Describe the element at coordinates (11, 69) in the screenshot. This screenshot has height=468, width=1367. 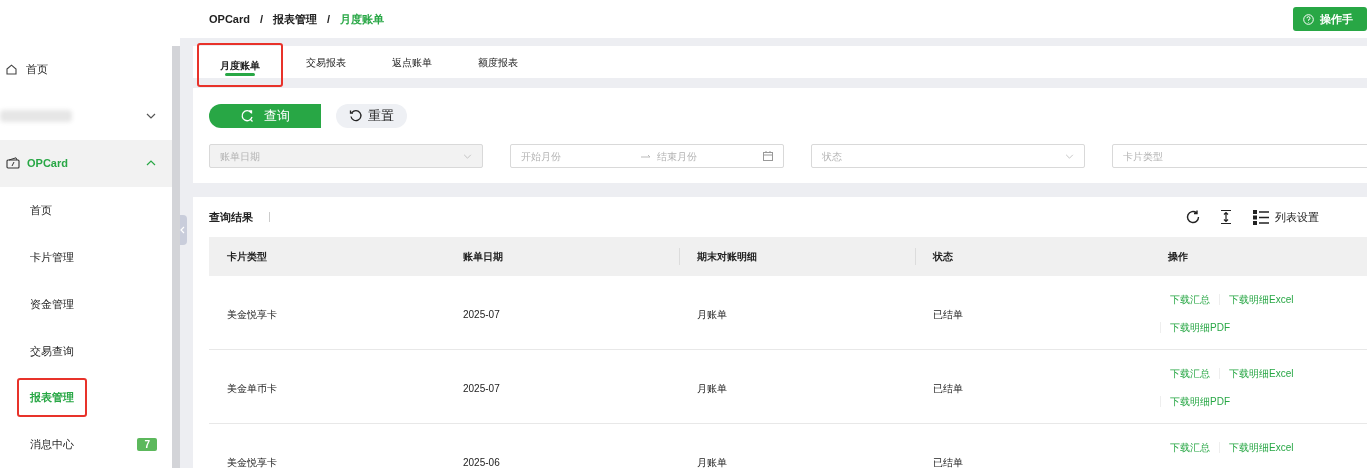
I see `home-icon` at that location.